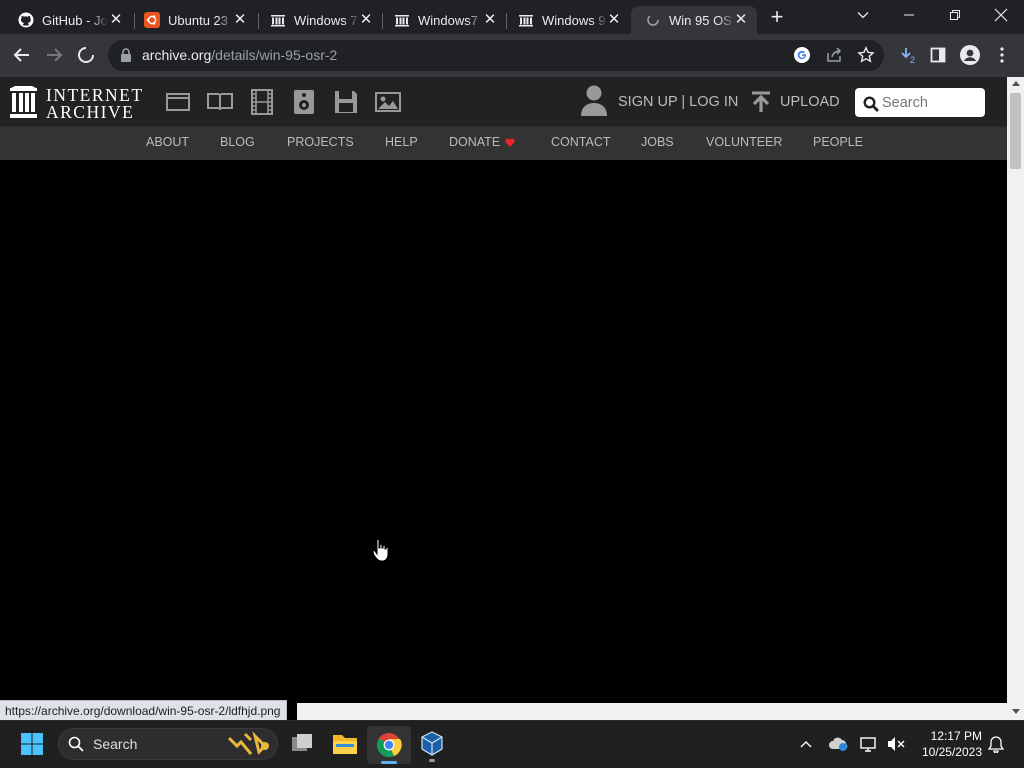 The height and width of the screenshot is (768, 1024). Describe the element at coordinates (657, 142) in the screenshot. I see `nav-jobs: JOBS` at that location.